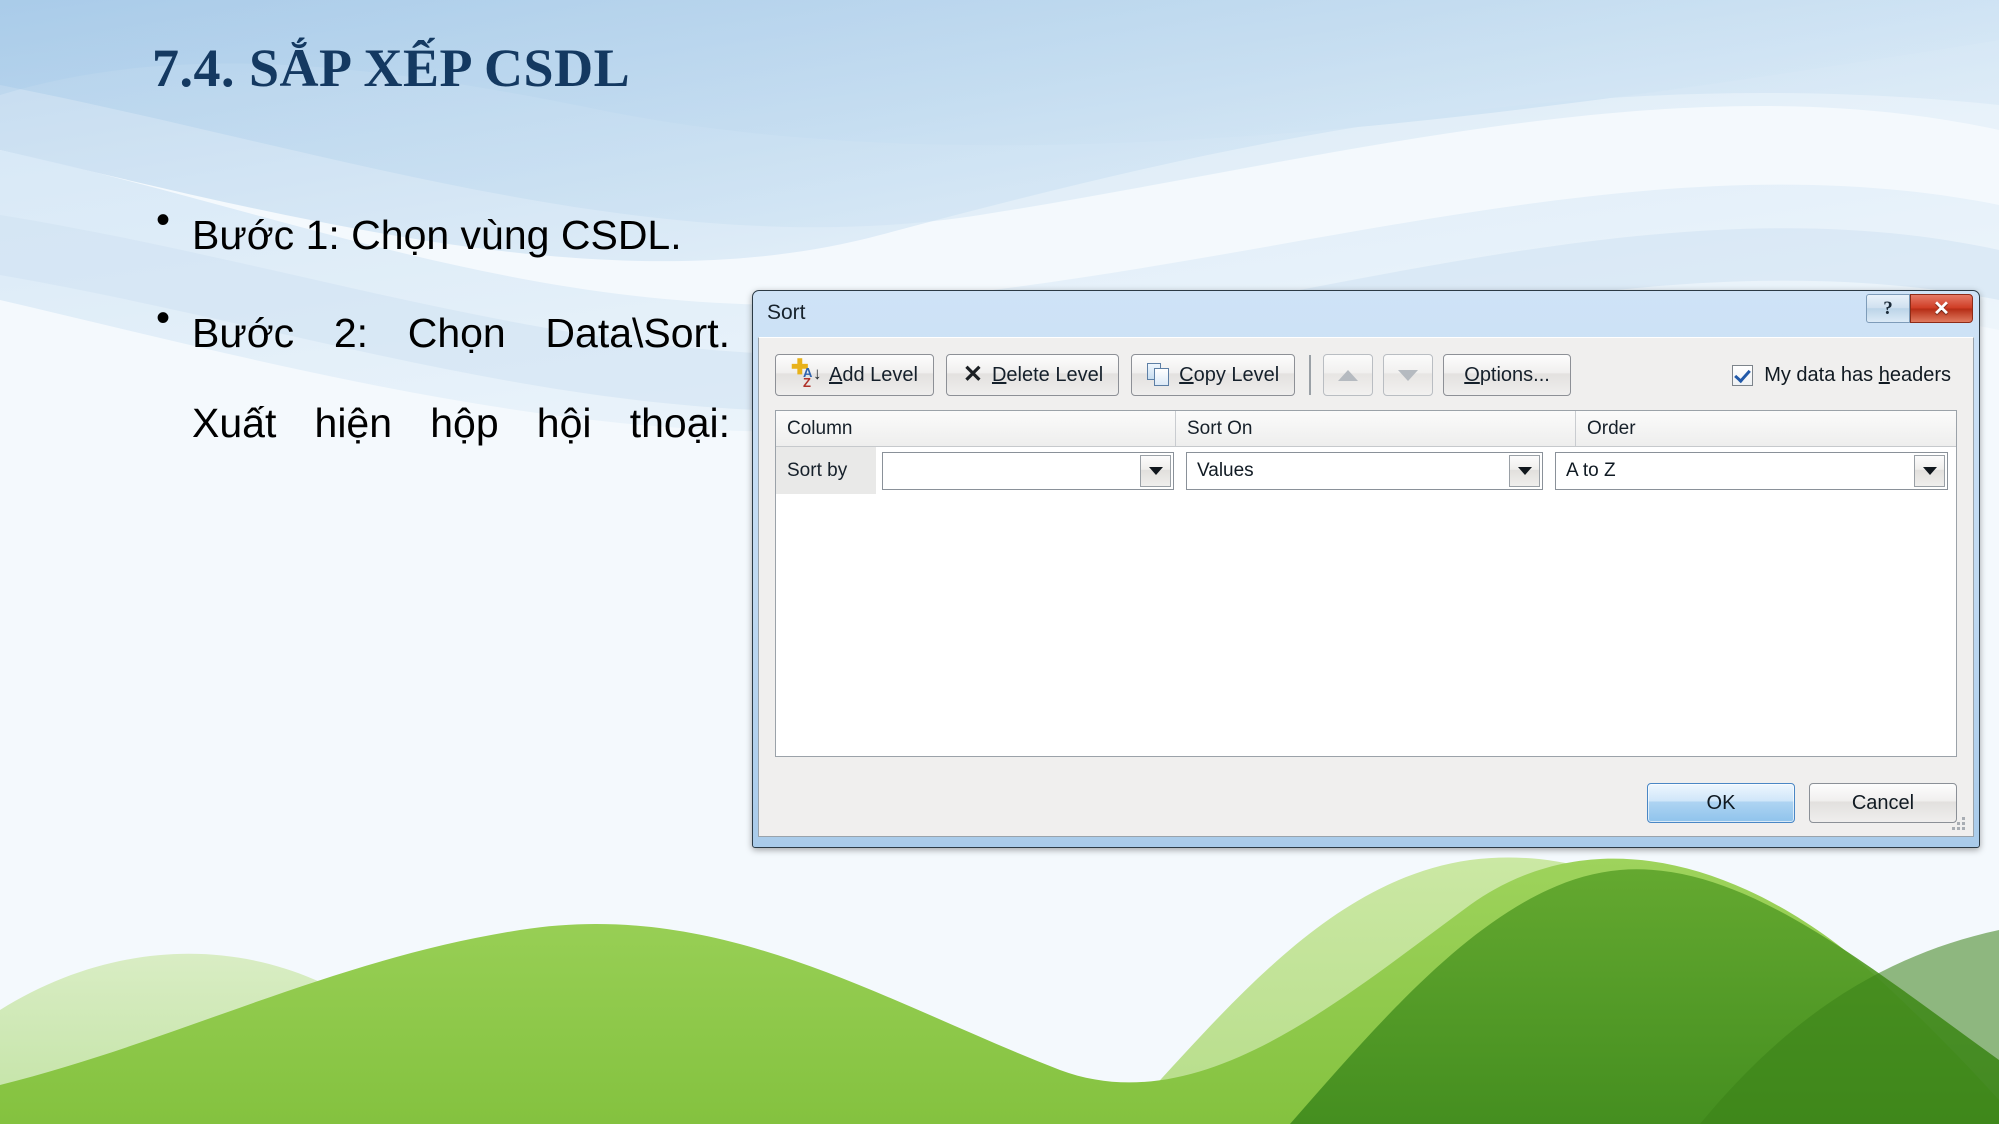 This screenshot has height=1124, width=1999. What do you see at coordinates (1959, 824) in the screenshot?
I see `resize-grip` at bounding box center [1959, 824].